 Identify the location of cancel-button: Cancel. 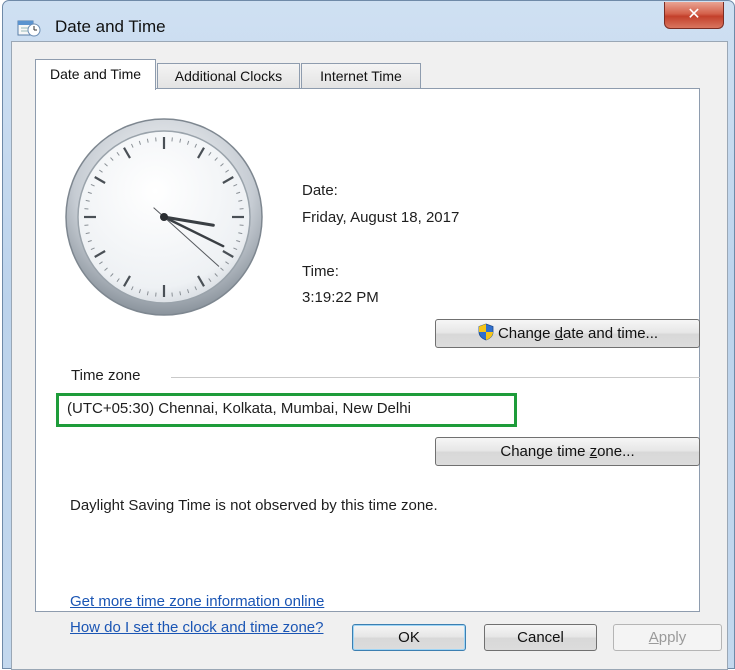
(540, 637).